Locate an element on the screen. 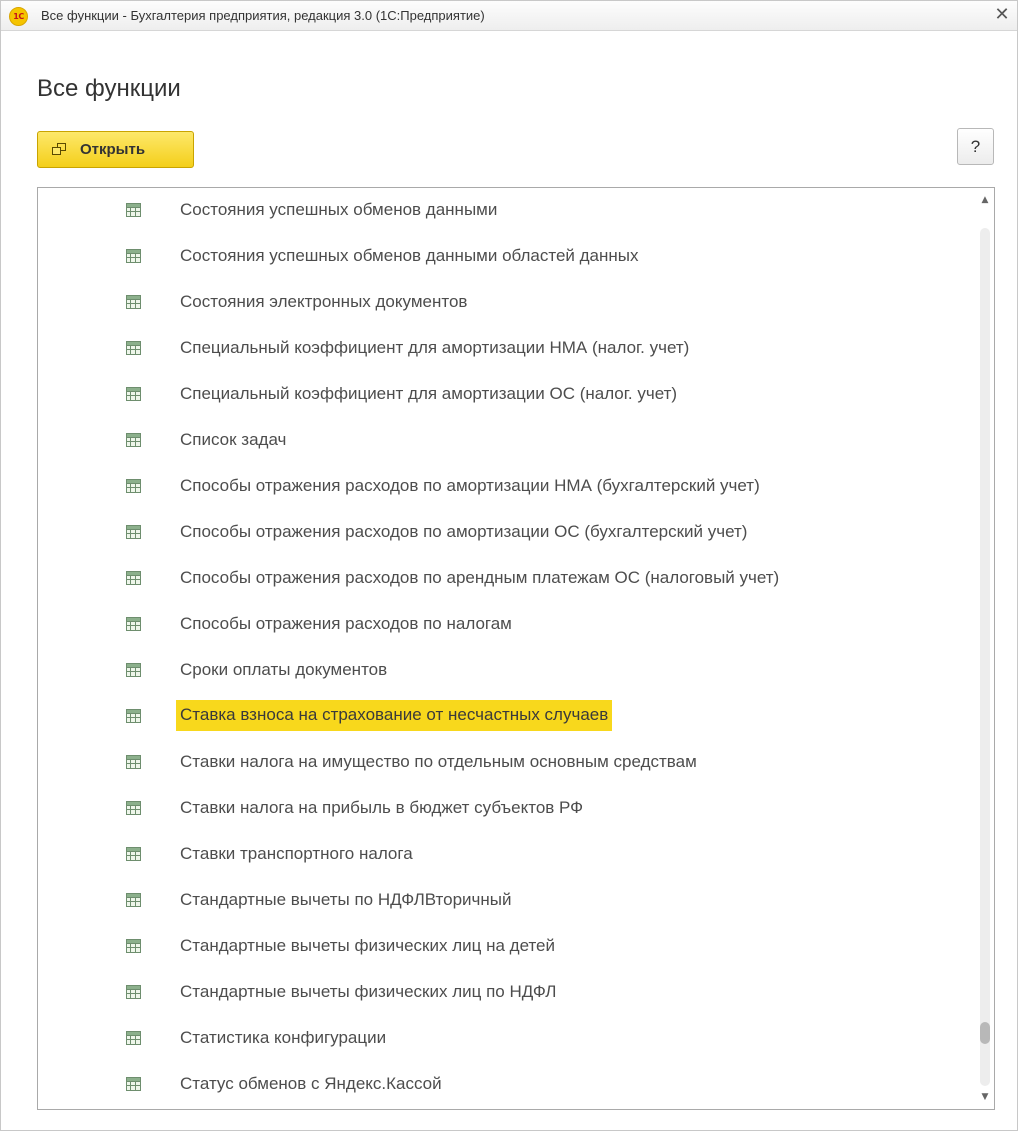  list-item-label: Способы отражения расходов по налогам is located at coordinates (346, 623).